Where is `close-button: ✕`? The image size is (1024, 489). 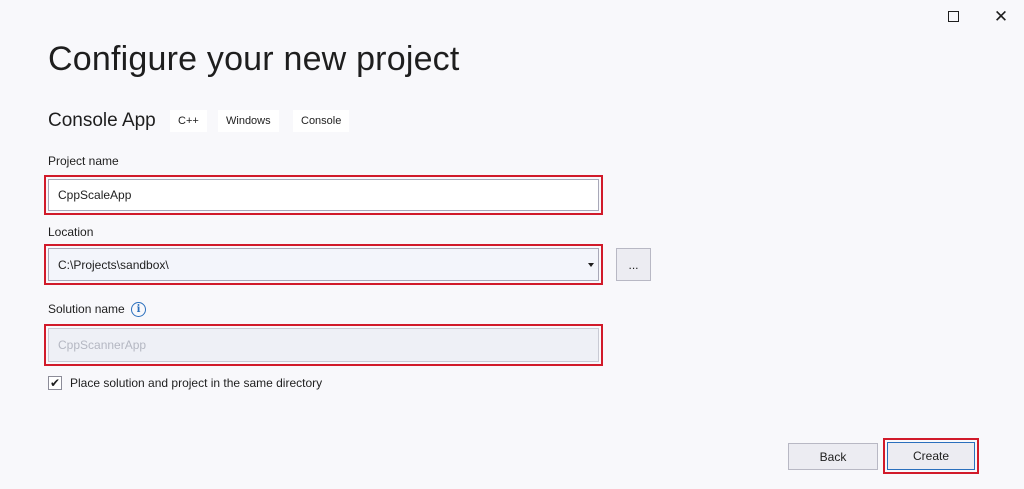
close-button: ✕ is located at coordinates (1001, 16).